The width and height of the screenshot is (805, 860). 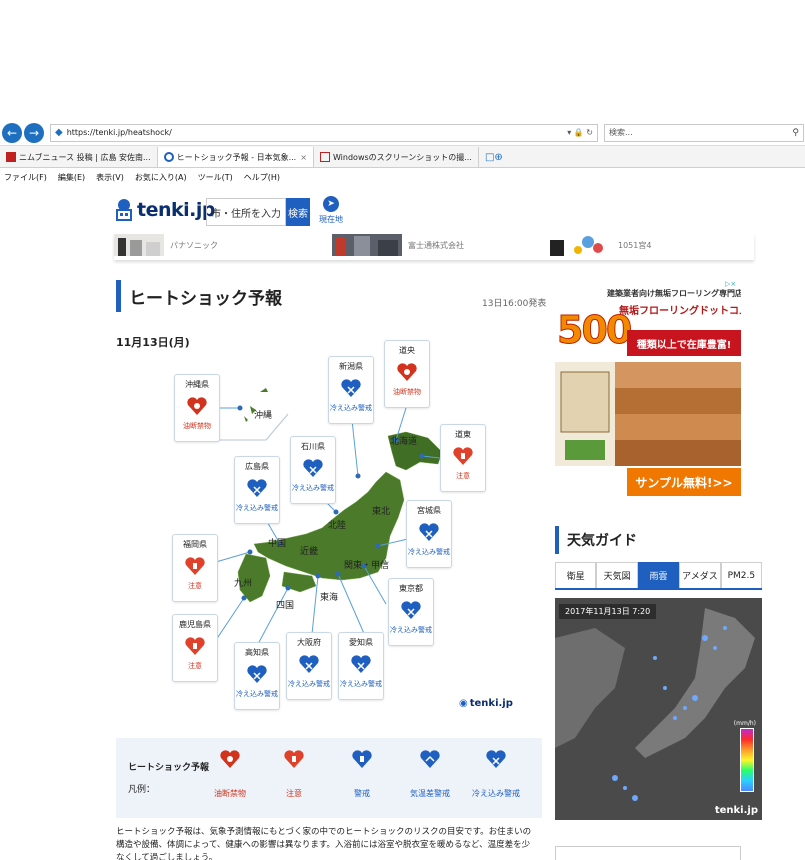 I want to click on pref-card-fukuoka: 福岡県 注意, so click(x=195, y=568).